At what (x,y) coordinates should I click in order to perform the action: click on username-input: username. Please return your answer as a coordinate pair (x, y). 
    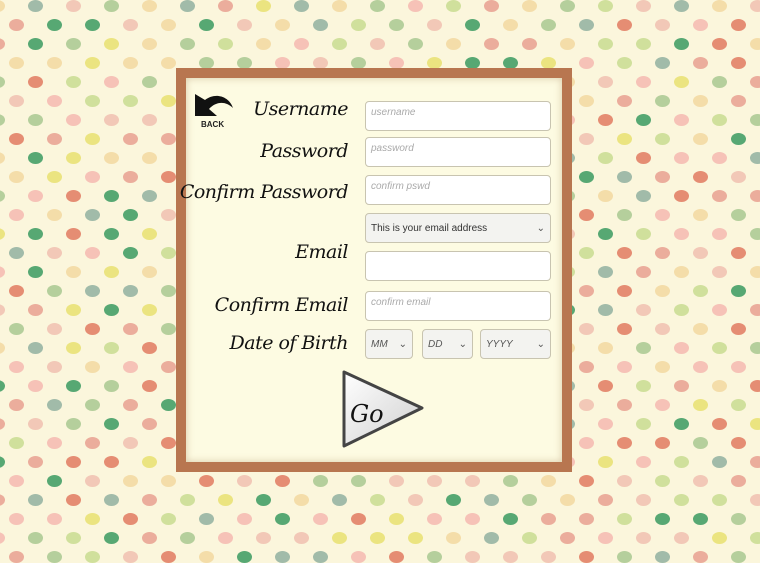
    Looking at the image, I should click on (458, 116).